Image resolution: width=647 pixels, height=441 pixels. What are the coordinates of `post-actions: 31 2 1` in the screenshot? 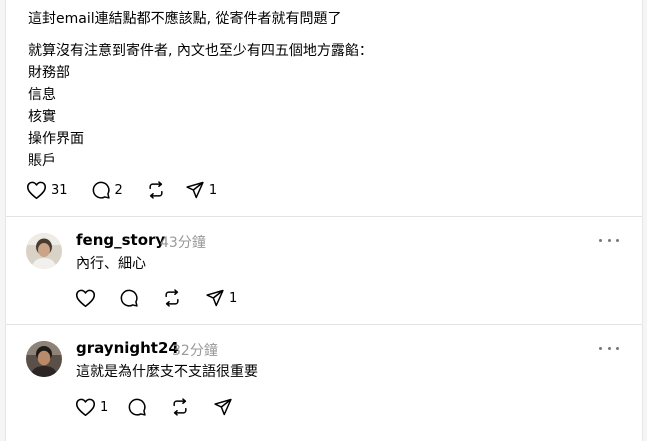 It's located at (129, 190).